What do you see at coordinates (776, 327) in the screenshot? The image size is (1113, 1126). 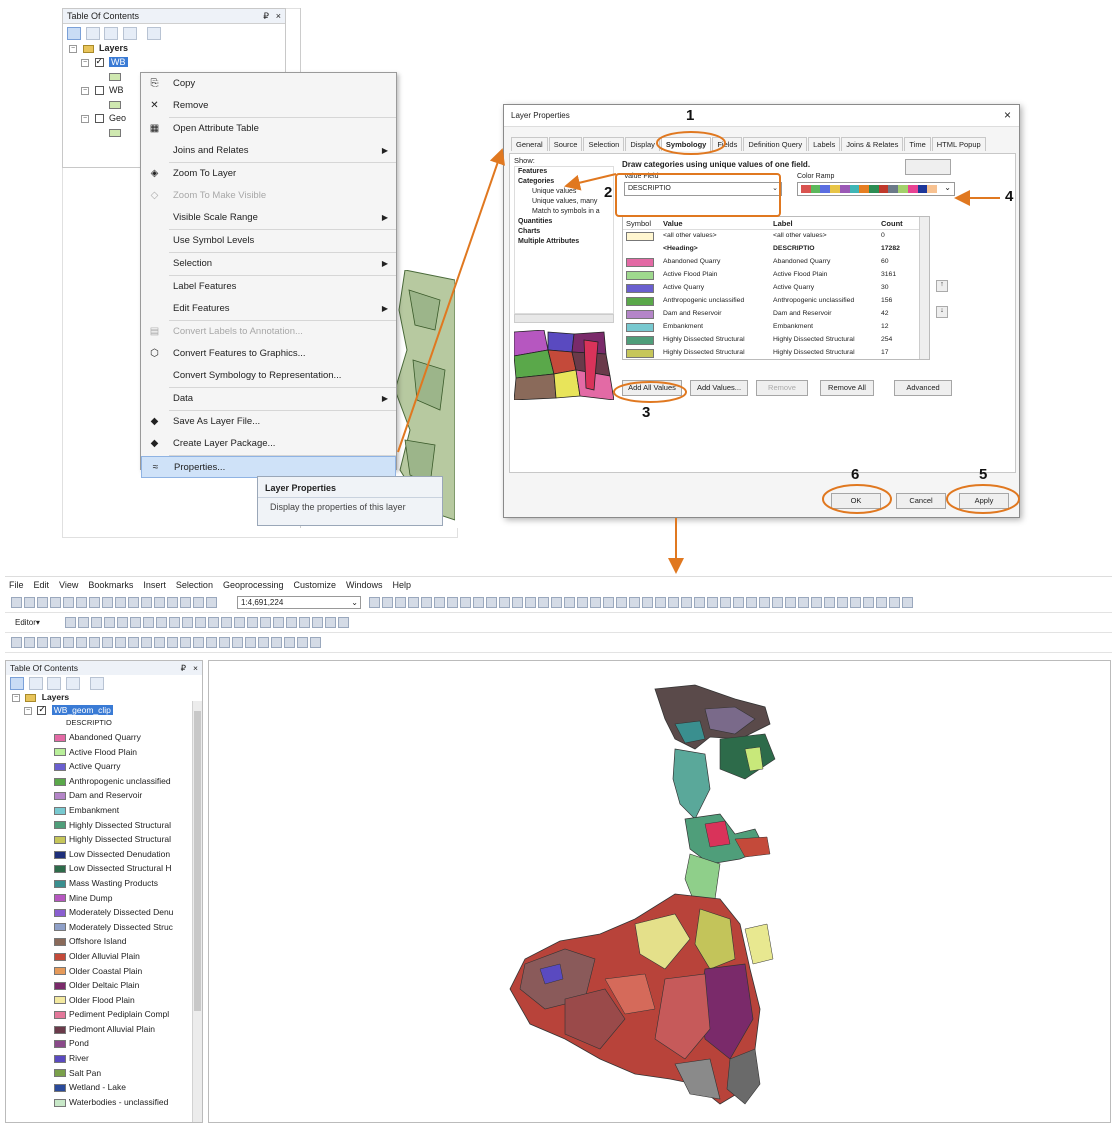 I see `table-row: Embankment Embankment 12` at bounding box center [776, 327].